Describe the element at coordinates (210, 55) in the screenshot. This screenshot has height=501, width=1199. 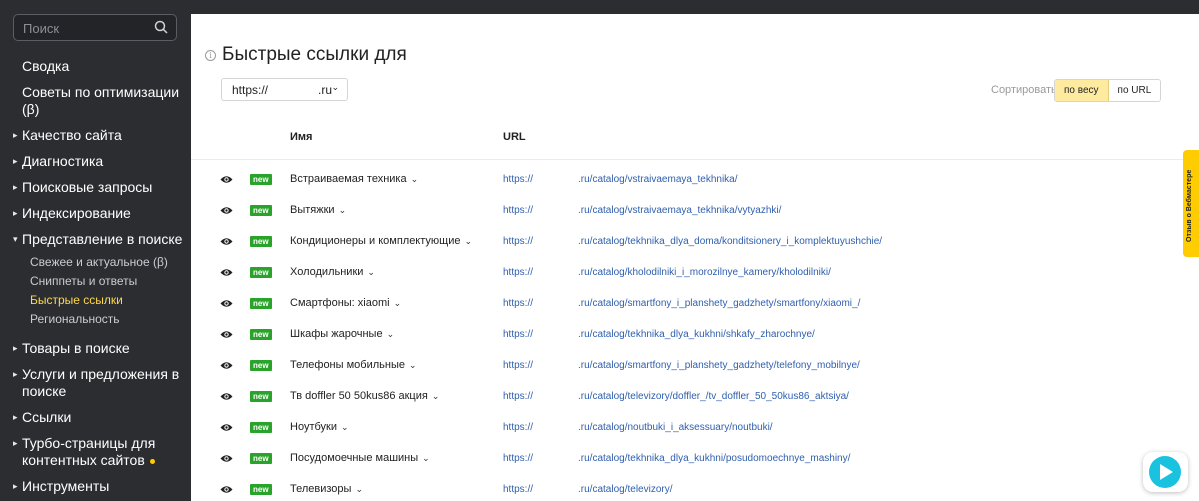
I see `info-icon: i` at that location.